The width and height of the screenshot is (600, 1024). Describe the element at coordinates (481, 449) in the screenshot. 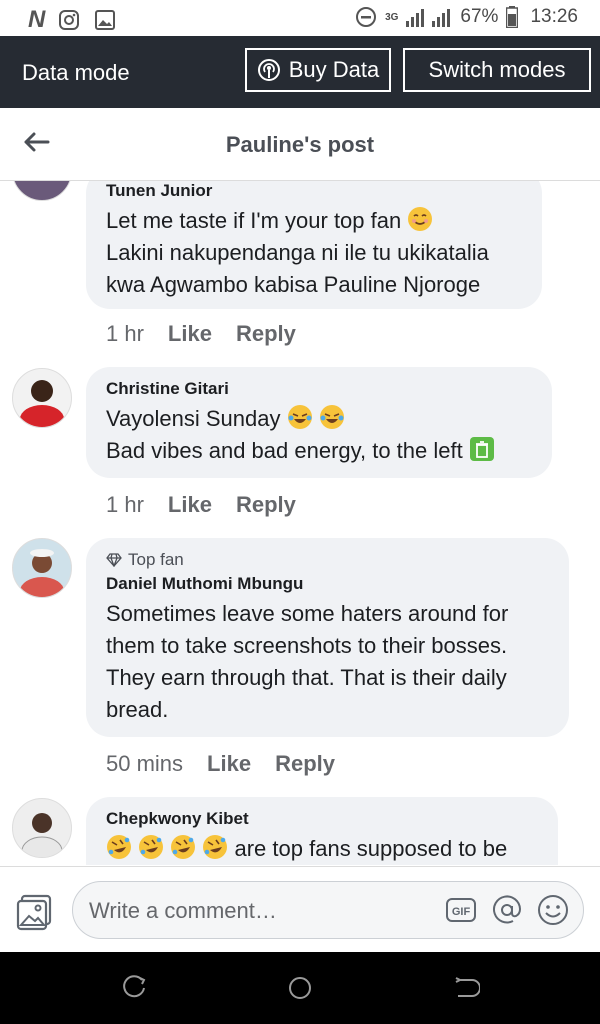

I see `trash-can-emoji-icon` at that location.